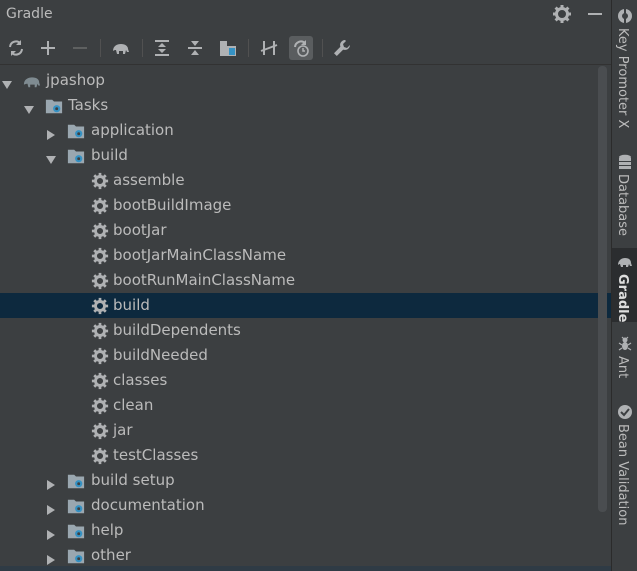  I want to click on elephant-icon, so click(121, 49).